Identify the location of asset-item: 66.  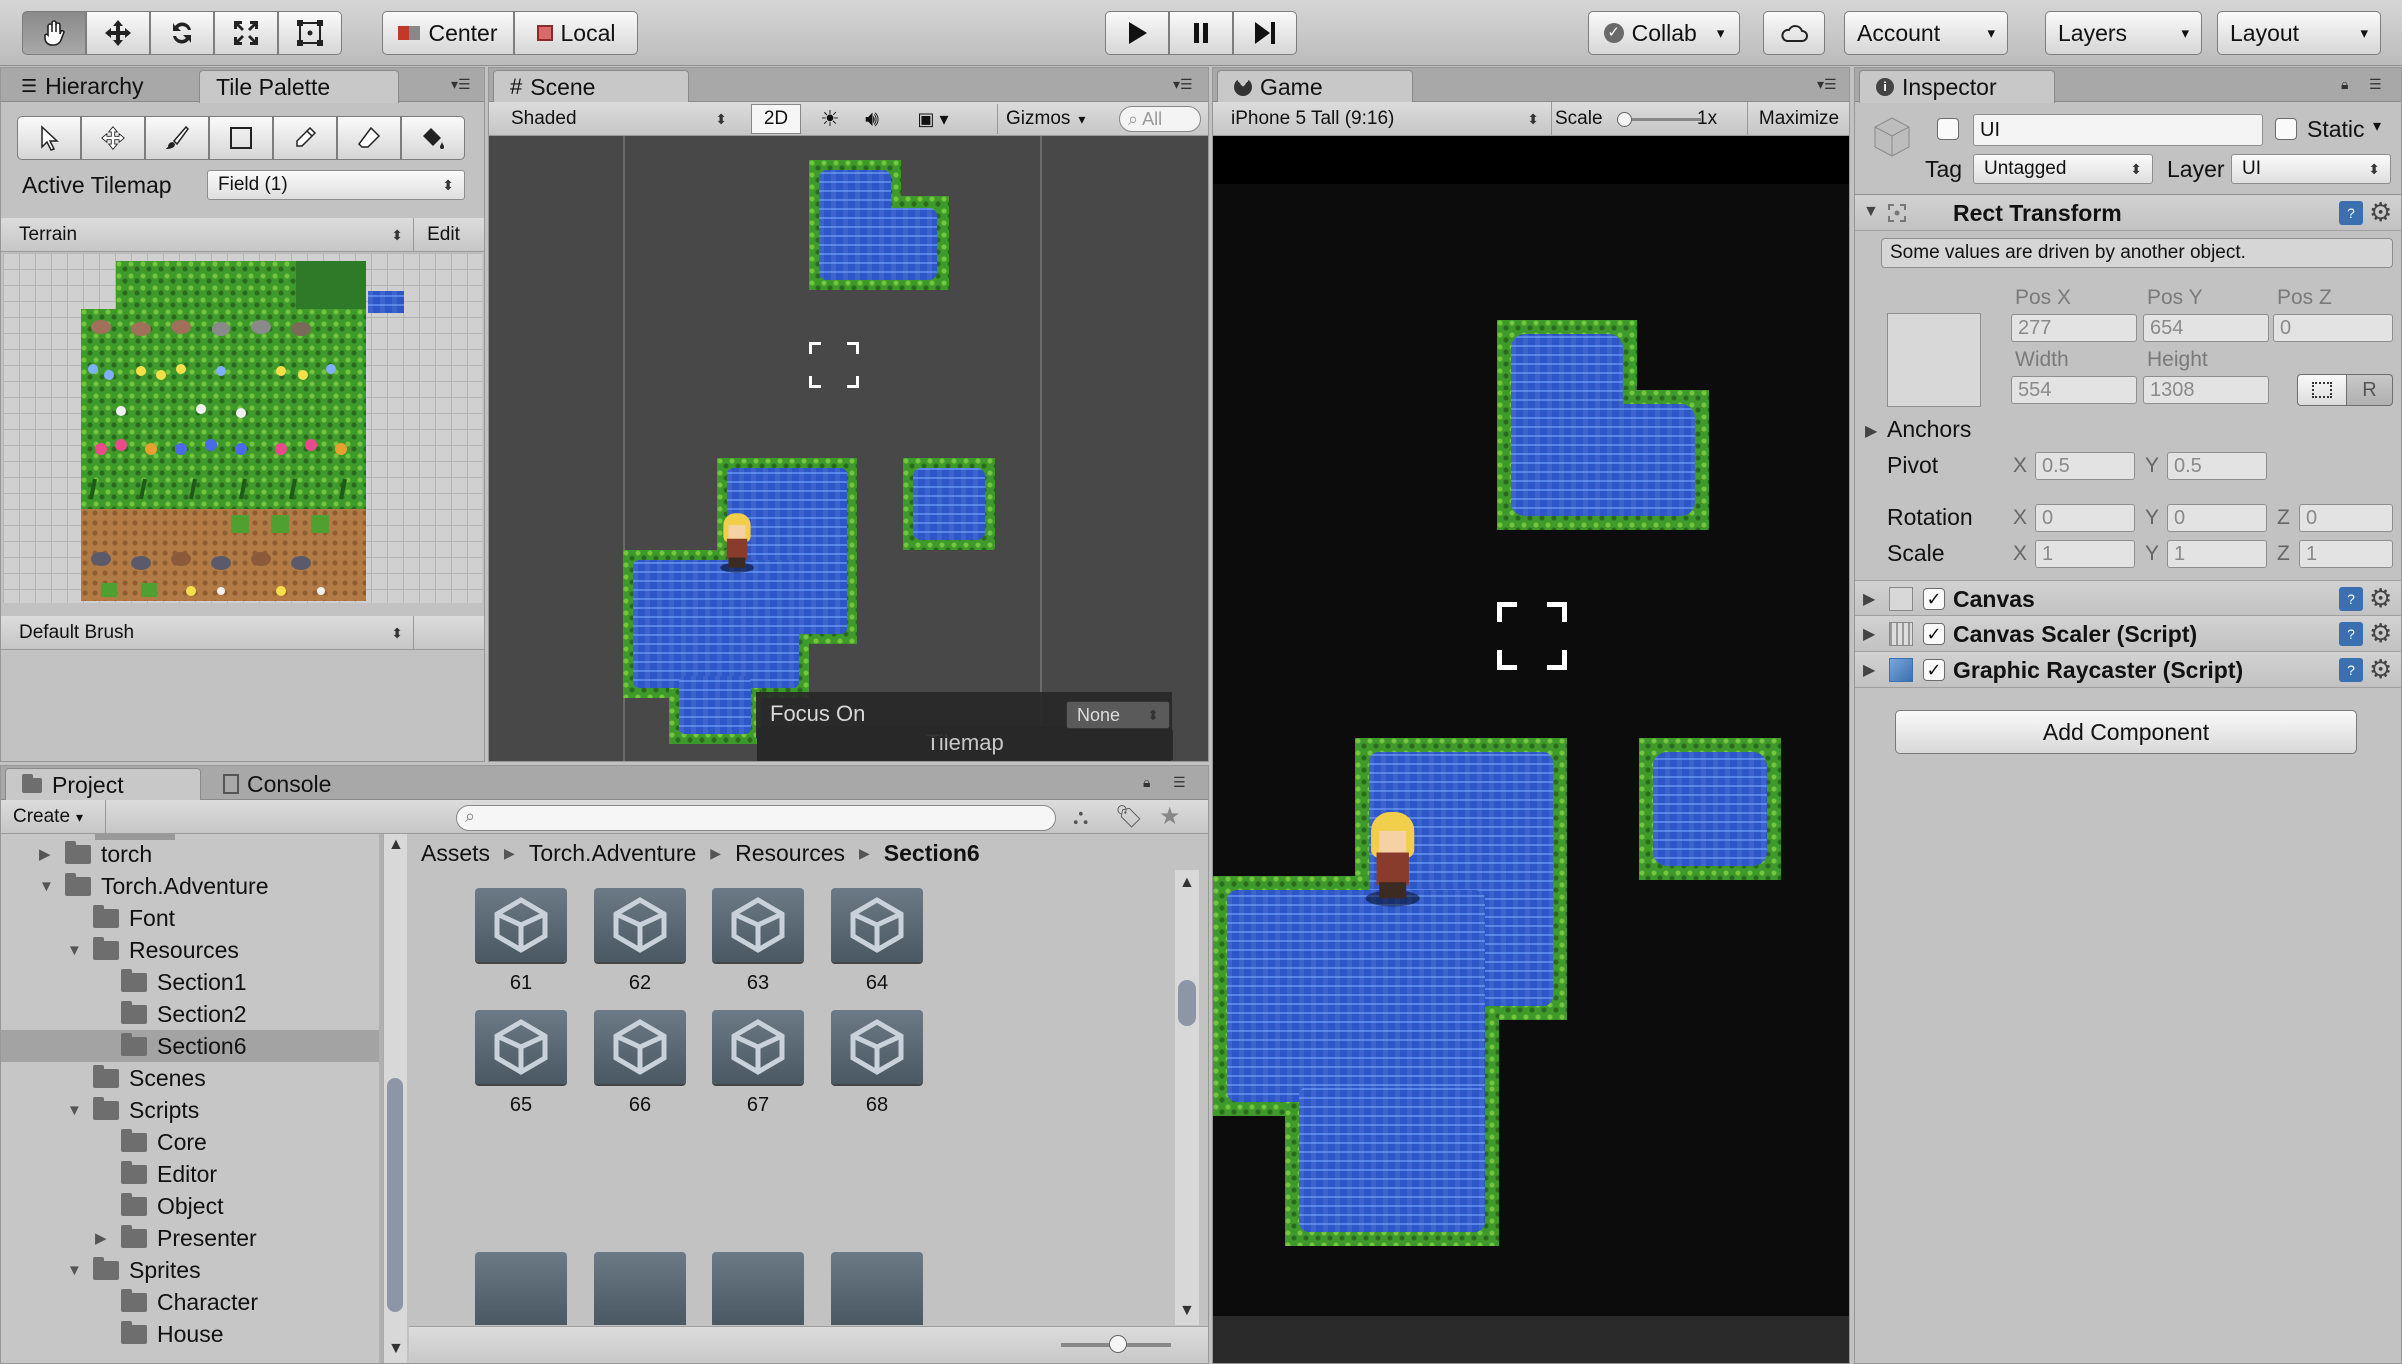
(640, 1069).